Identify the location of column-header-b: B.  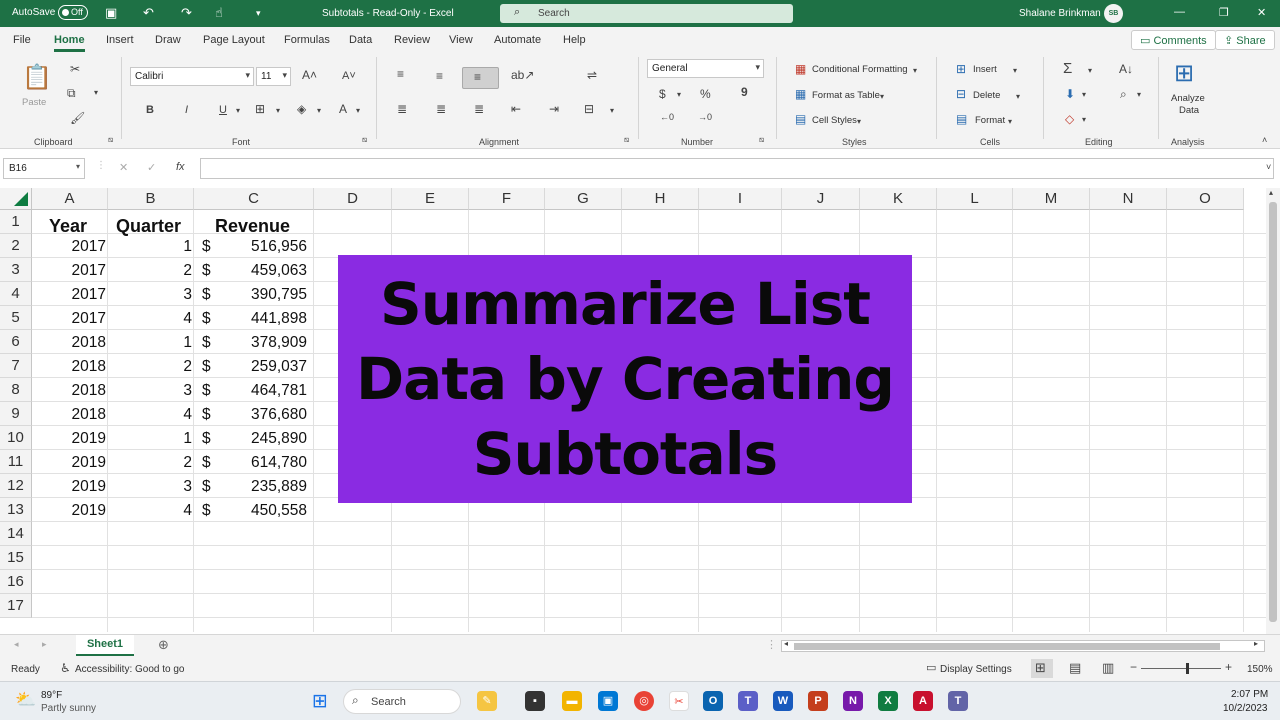
(151, 199).